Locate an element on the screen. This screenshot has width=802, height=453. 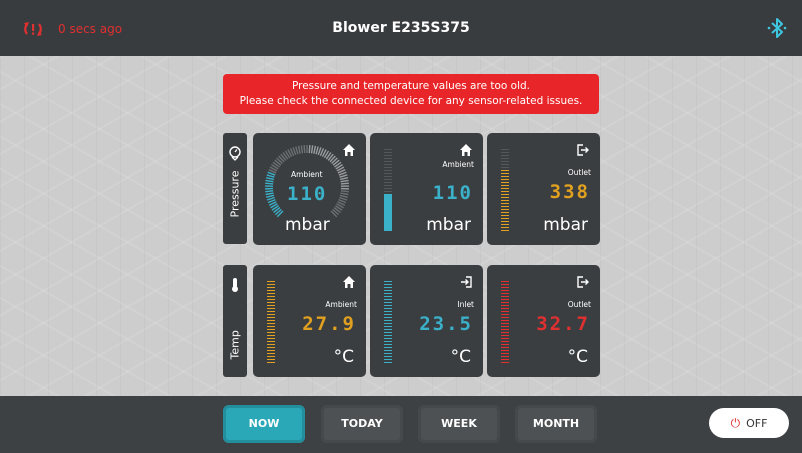
card-value: 23.5 is located at coordinates (446, 324).